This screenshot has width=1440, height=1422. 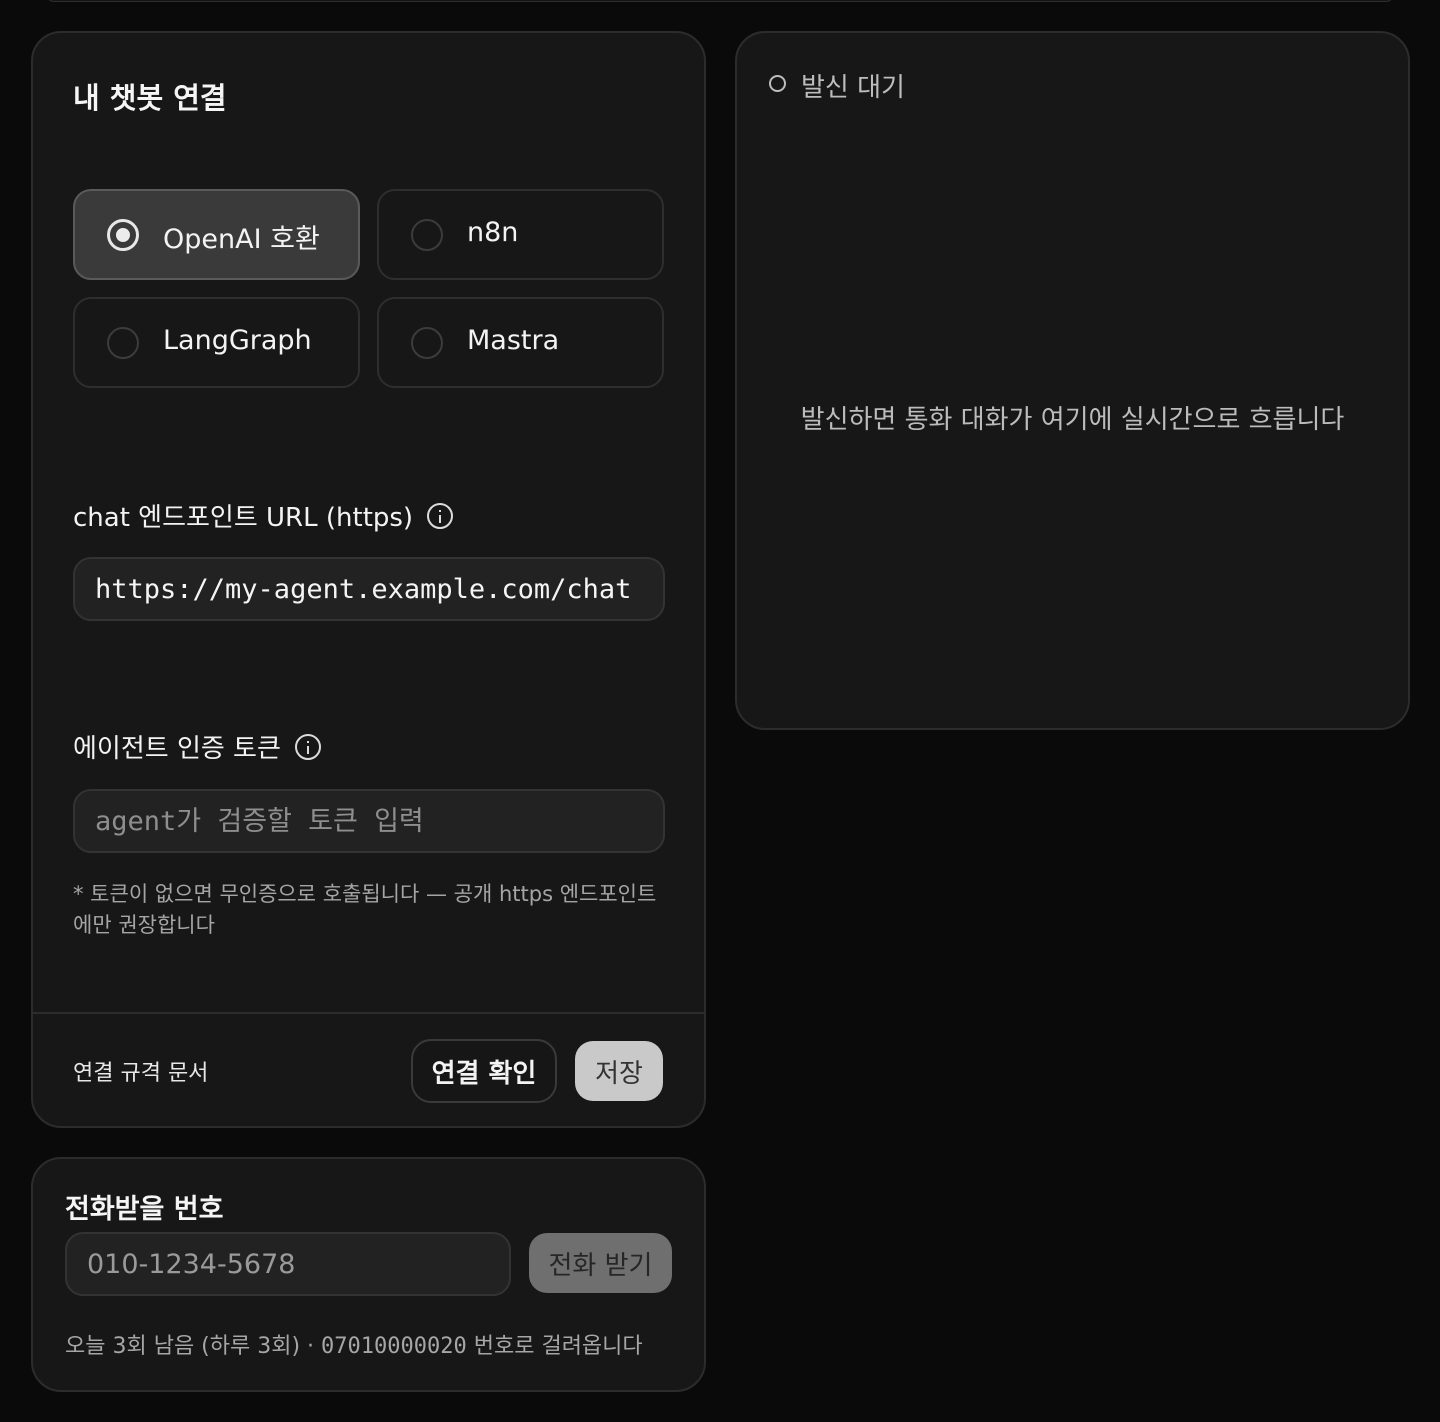 I want to click on transcript-empty-message: 발신하면 통화 대화가 여기에 실시간으로 흐릅니다, so click(x=1072, y=420).